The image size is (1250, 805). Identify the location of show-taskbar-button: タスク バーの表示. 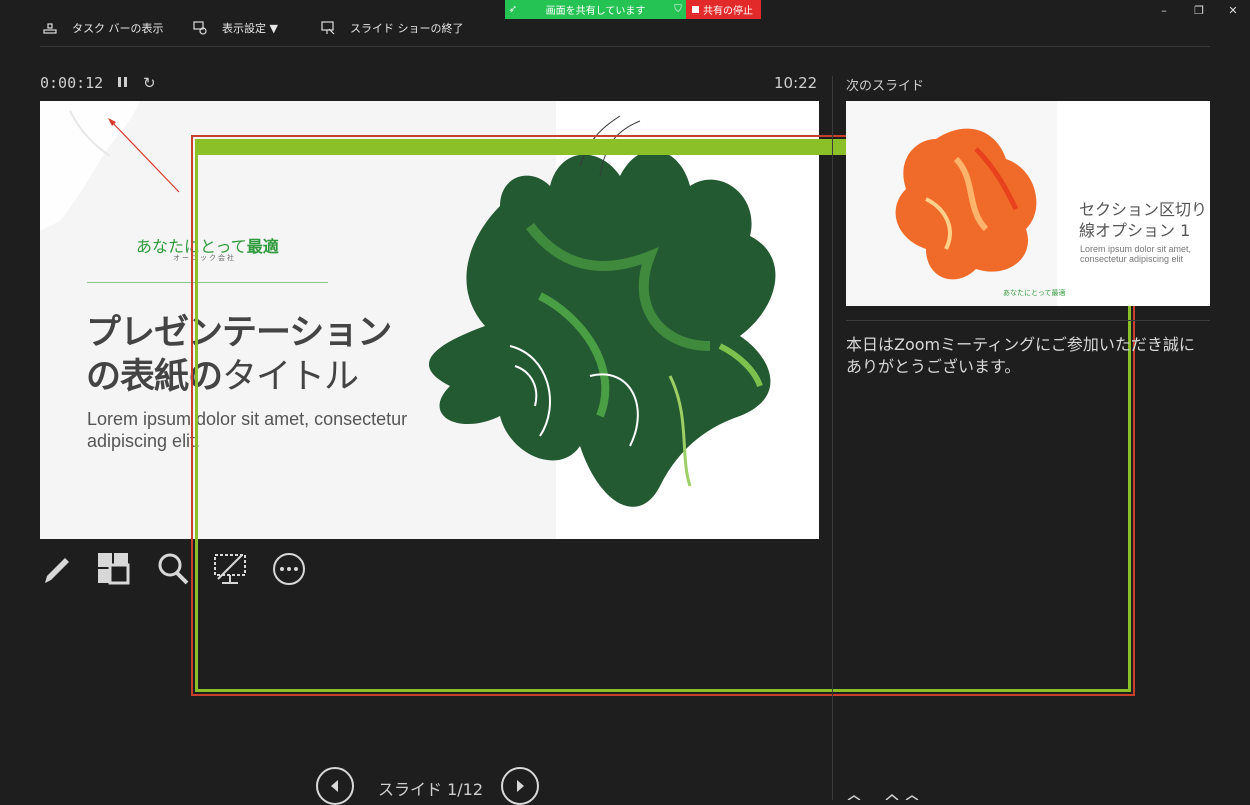
(103, 28).